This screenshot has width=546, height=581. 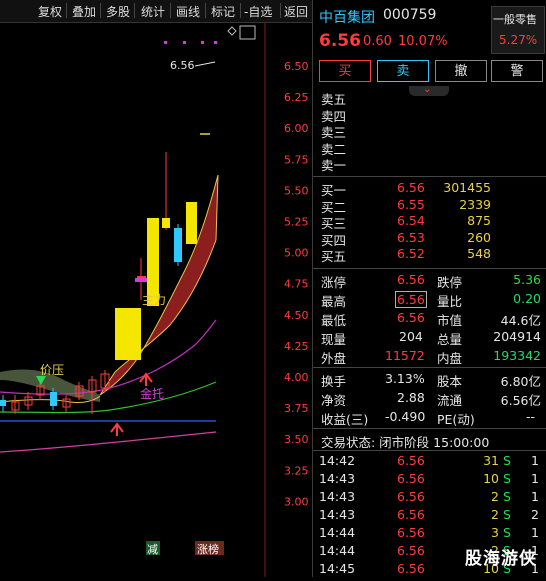 What do you see at coordinates (337, 568) in the screenshot?
I see `tick-time: 14:45` at bounding box center [337, 568].